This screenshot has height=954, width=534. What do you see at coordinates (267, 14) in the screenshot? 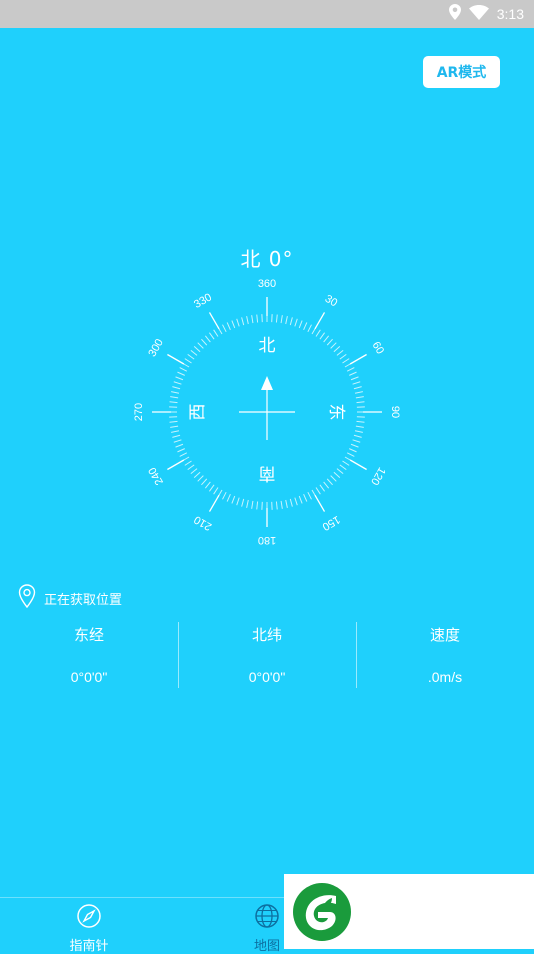
I see `status-bar: 3:13` at bounding box center [267, 14].